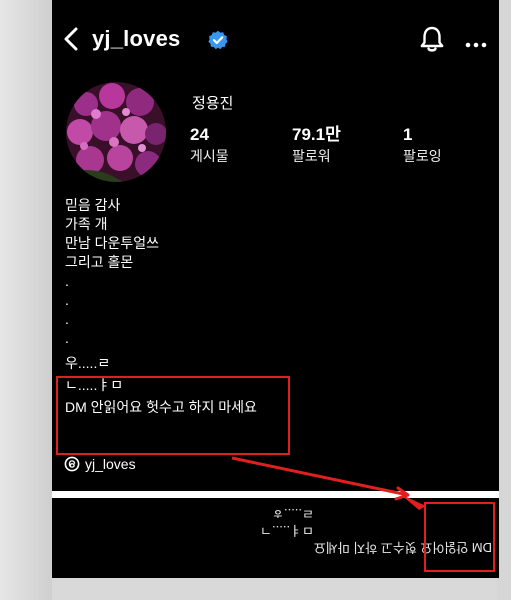 Image resolution: width=511 pixels, height=600 pixels. What do you see at coordinates (459, 537) in the screenshot?
I see `annotation-box-flipped` at bounding box center [459, 537].